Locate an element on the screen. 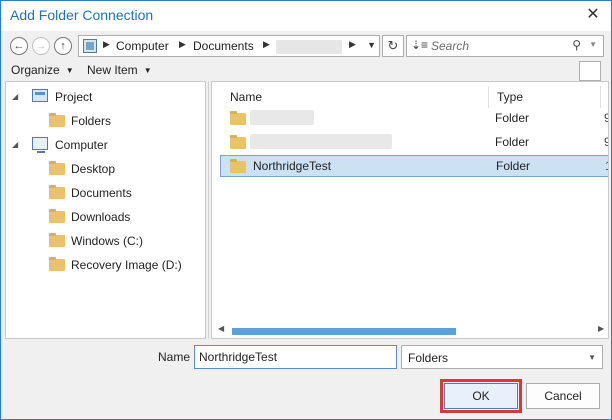 The width and height of the screenshot is (612, 420). tree-item-label: Desktop is located at coordinates (93, 169).